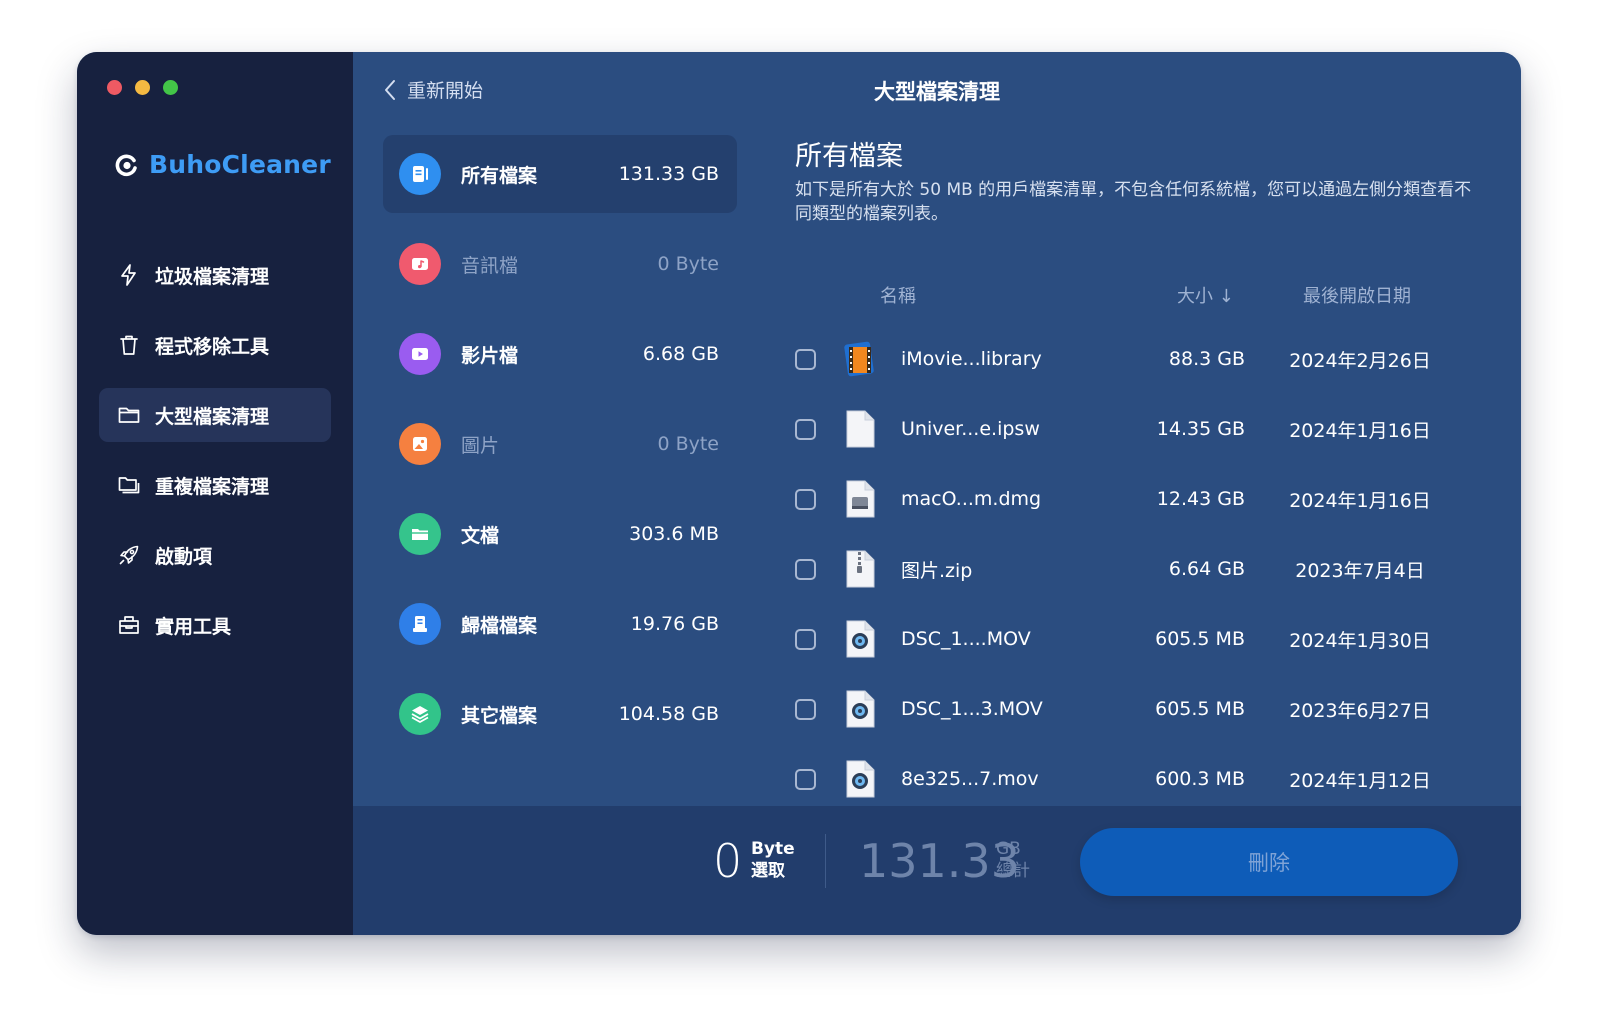 This screenshot has height=1035, width=1600. What do you see at coordinates (1206, 569) in the screenshot?
I see `file-size: 6.64 GB` at bounding box center [1206, 569].